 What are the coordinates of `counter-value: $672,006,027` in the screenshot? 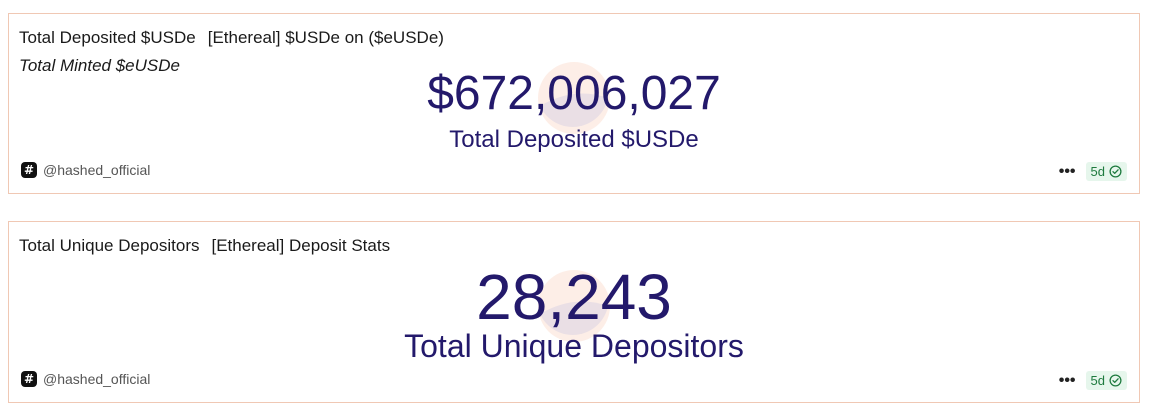 It's located at (574, 93).